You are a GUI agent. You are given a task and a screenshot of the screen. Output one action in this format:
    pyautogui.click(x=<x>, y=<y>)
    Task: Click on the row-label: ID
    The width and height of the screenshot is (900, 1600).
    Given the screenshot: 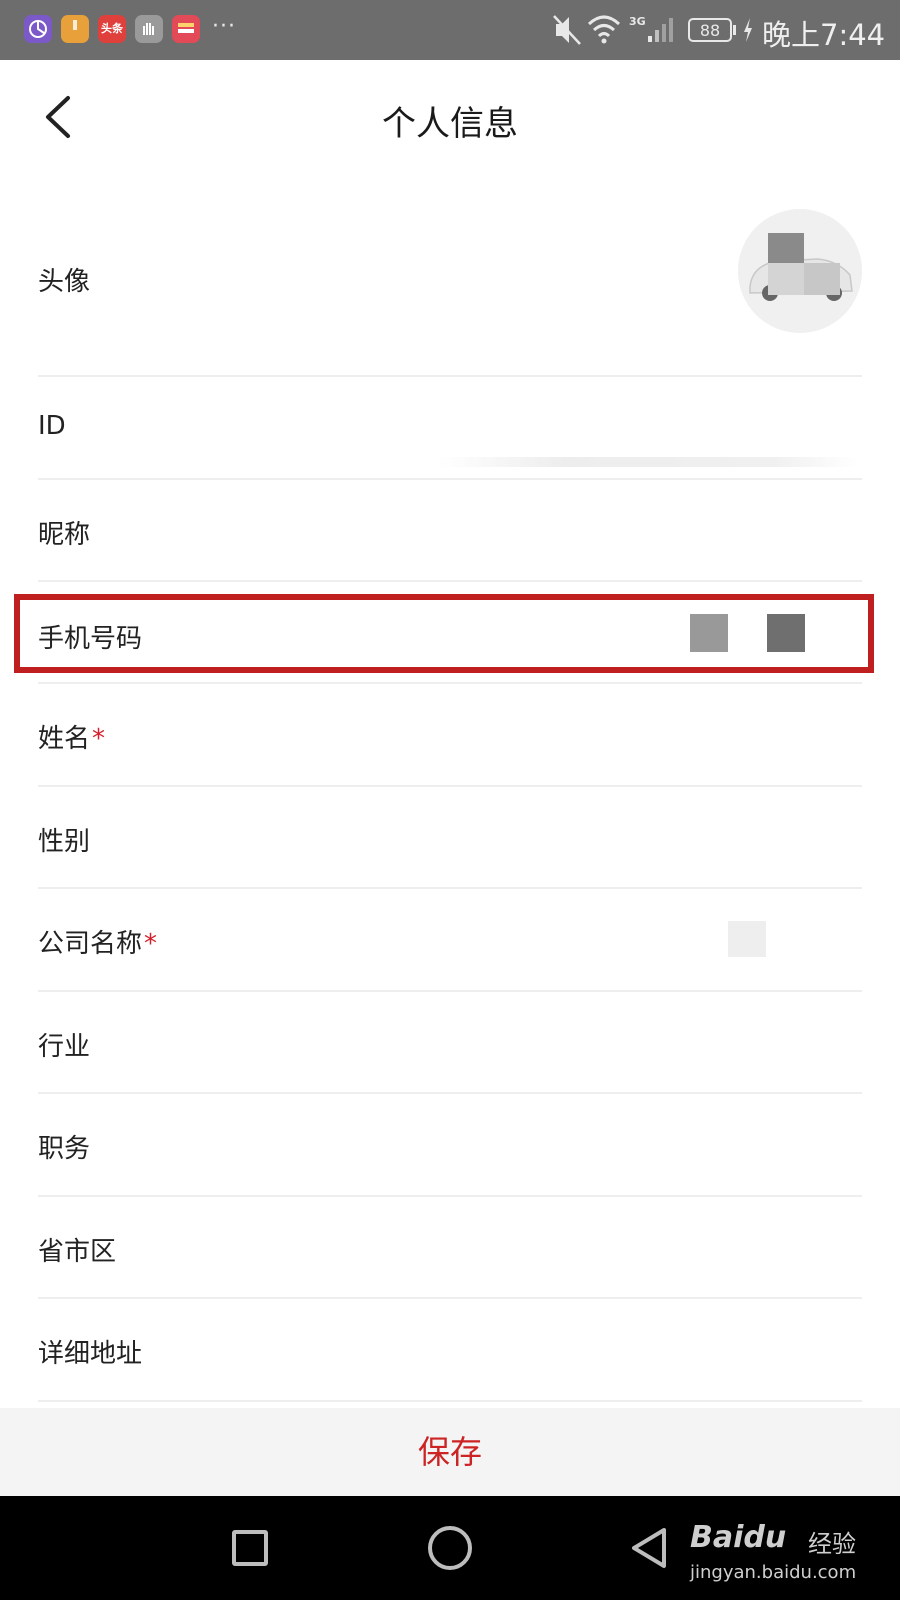 What is the action you would take?
    pyautogui.click(x=52, y=426)
    